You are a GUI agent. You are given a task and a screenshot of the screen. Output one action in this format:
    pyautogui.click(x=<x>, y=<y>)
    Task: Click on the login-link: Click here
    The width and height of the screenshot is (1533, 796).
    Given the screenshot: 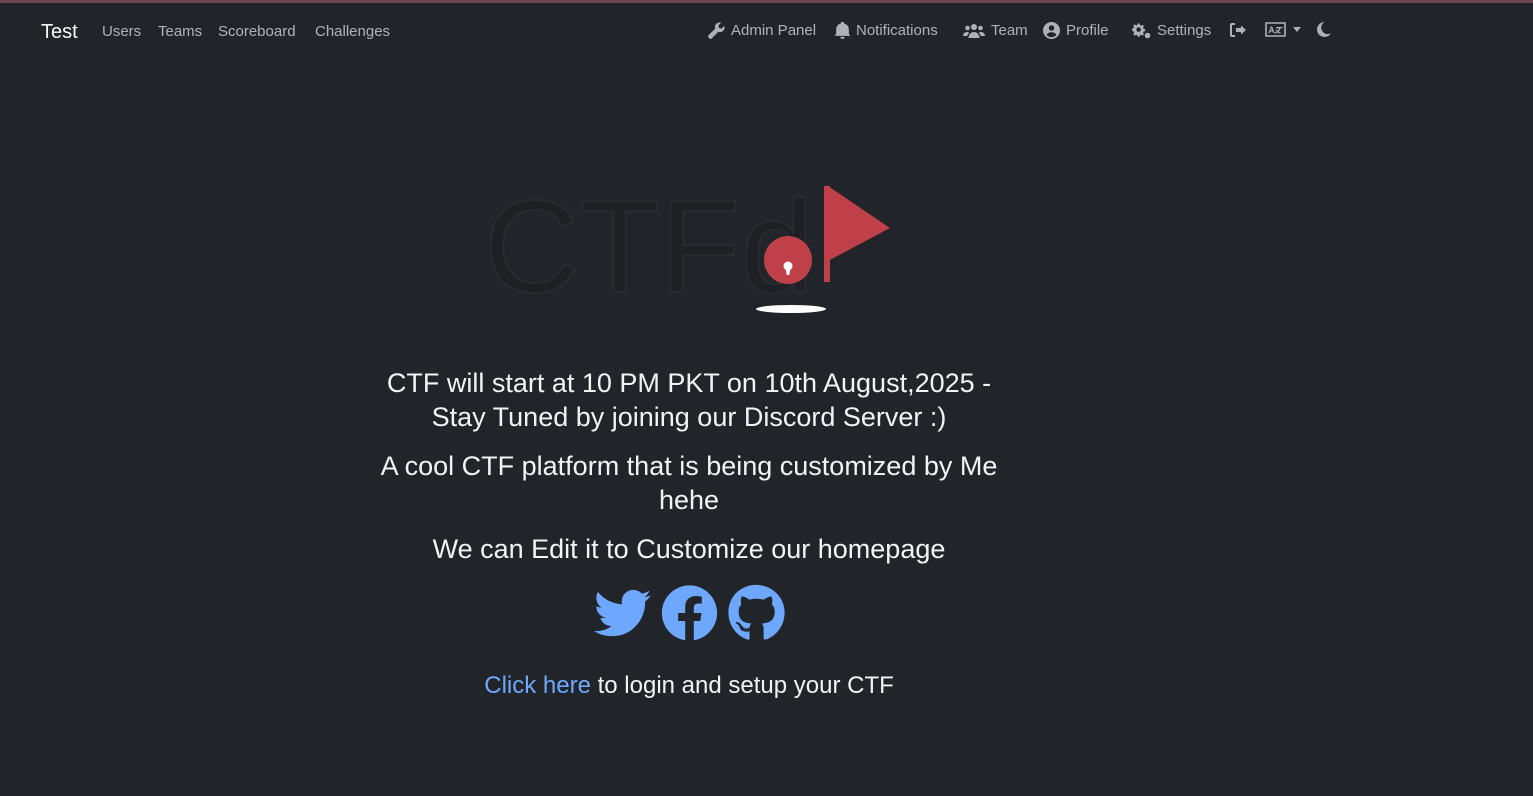 What is the action you would take?
    pyautogui.click(x=537, y=685)
    